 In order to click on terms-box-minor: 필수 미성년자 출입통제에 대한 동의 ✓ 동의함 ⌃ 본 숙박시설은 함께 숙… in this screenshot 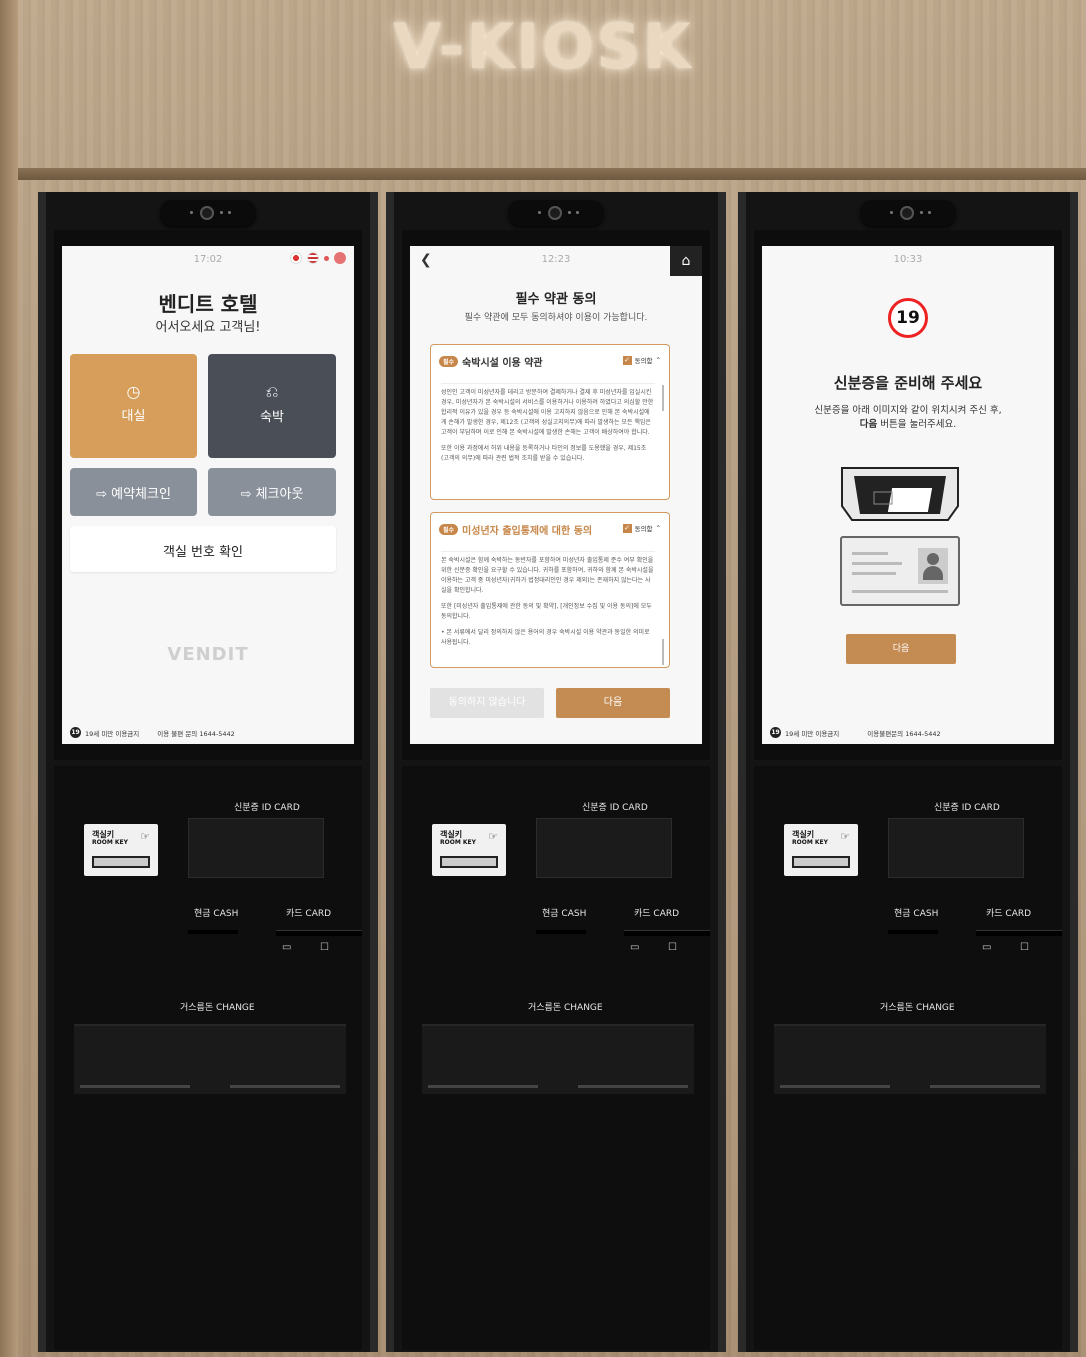, I will do `click(550, 590)`.